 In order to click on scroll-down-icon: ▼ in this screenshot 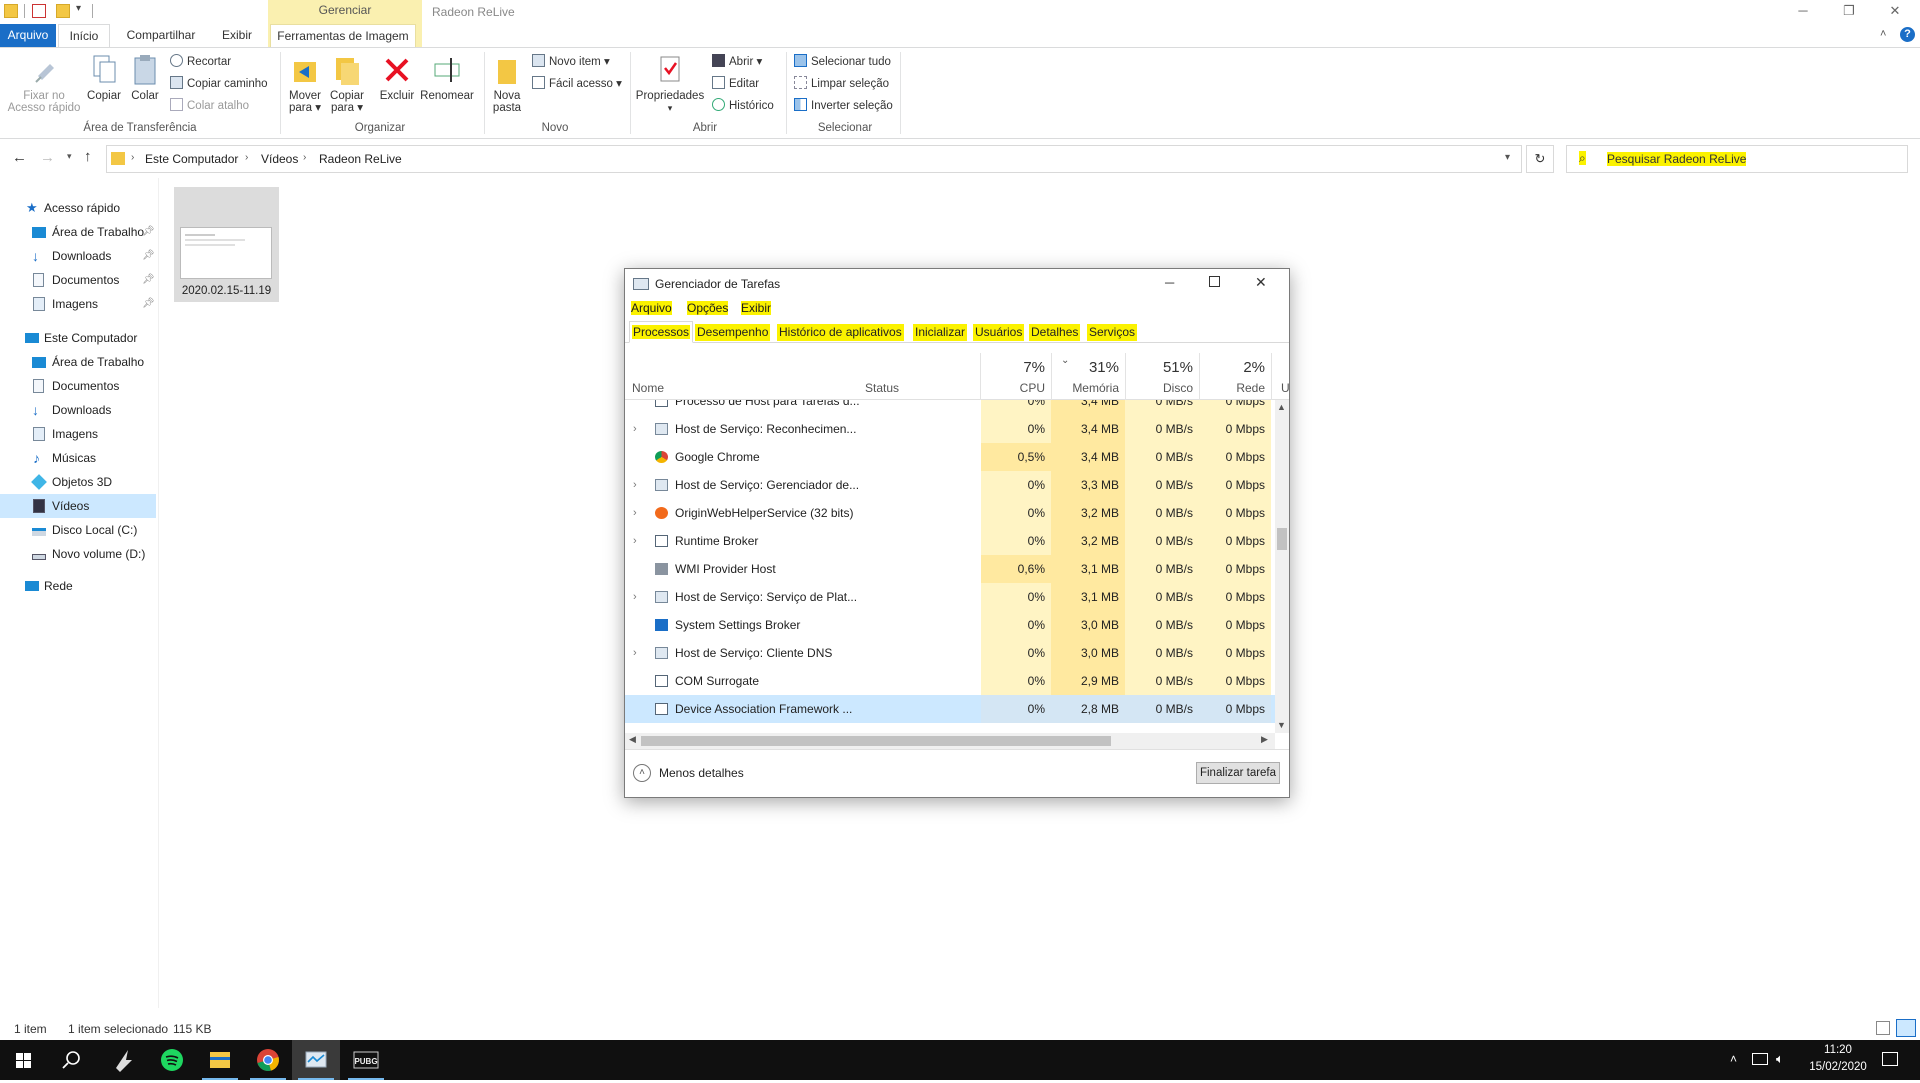, I will do `click(1281, 725)`.